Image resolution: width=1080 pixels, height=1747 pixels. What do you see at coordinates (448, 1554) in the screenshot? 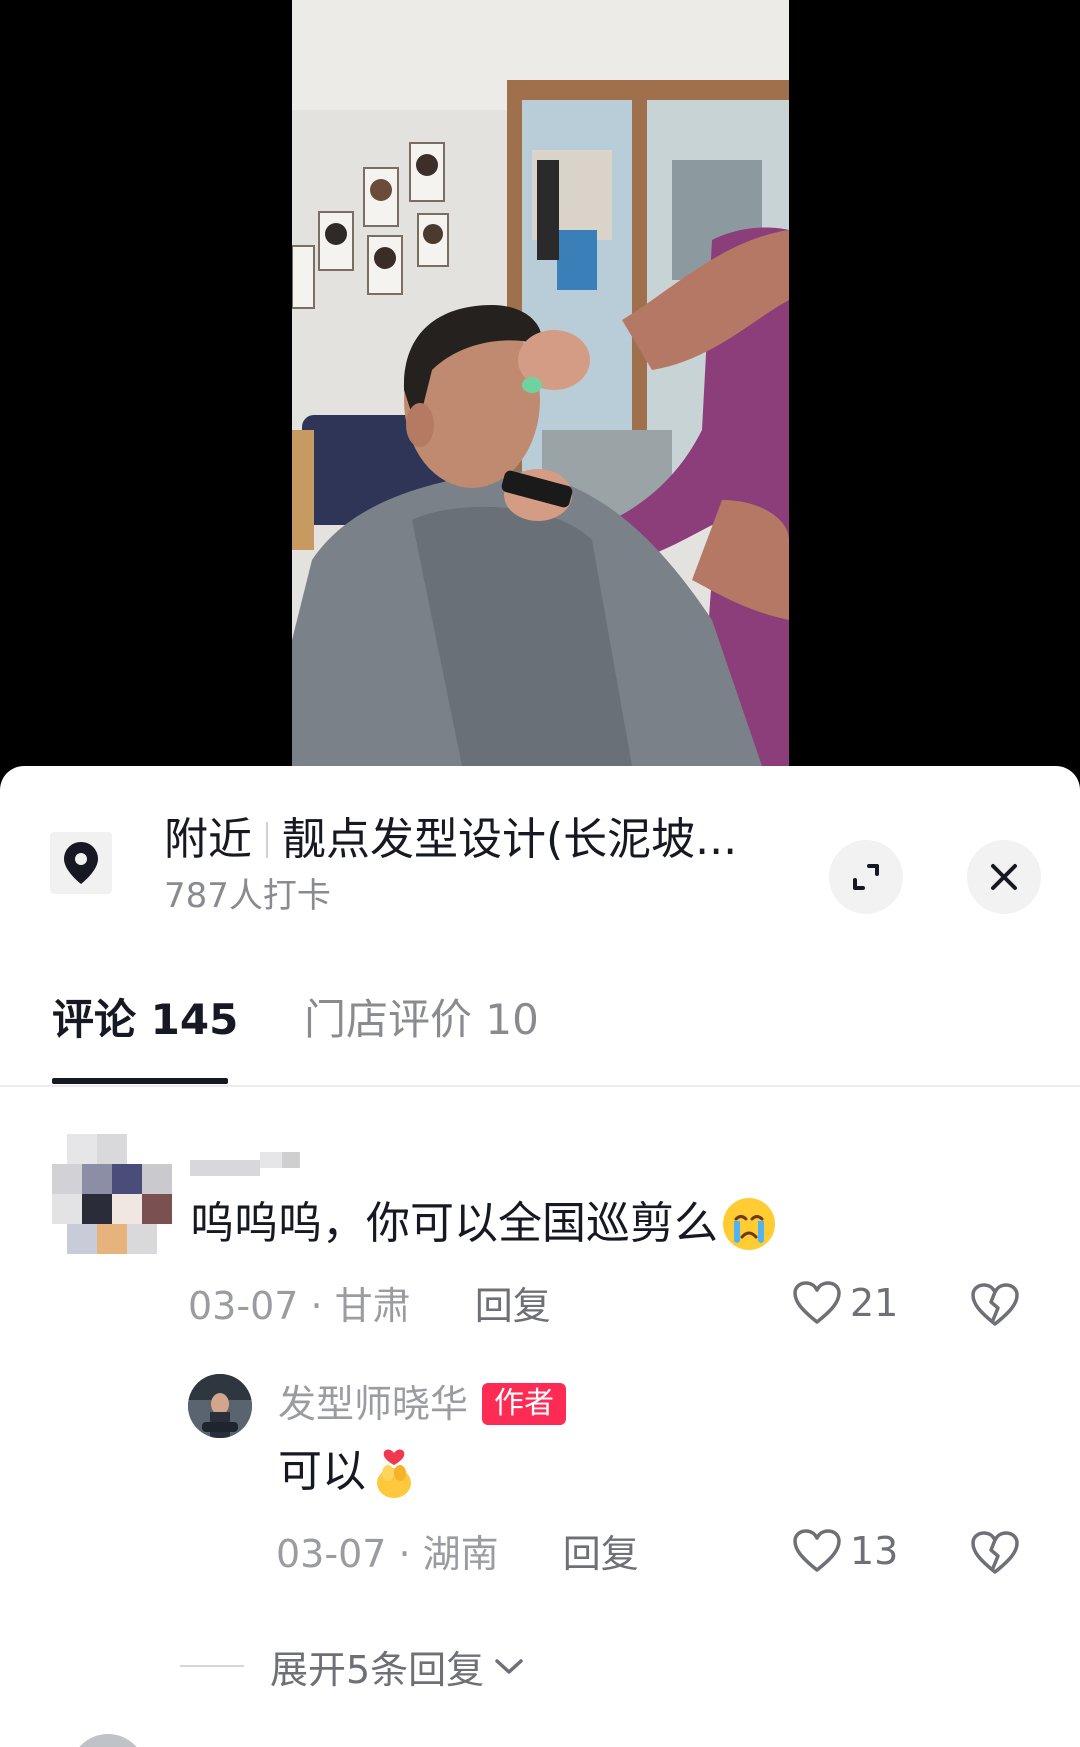
I see `reply-location: · 湖南` at bounding box center [448, 1554].